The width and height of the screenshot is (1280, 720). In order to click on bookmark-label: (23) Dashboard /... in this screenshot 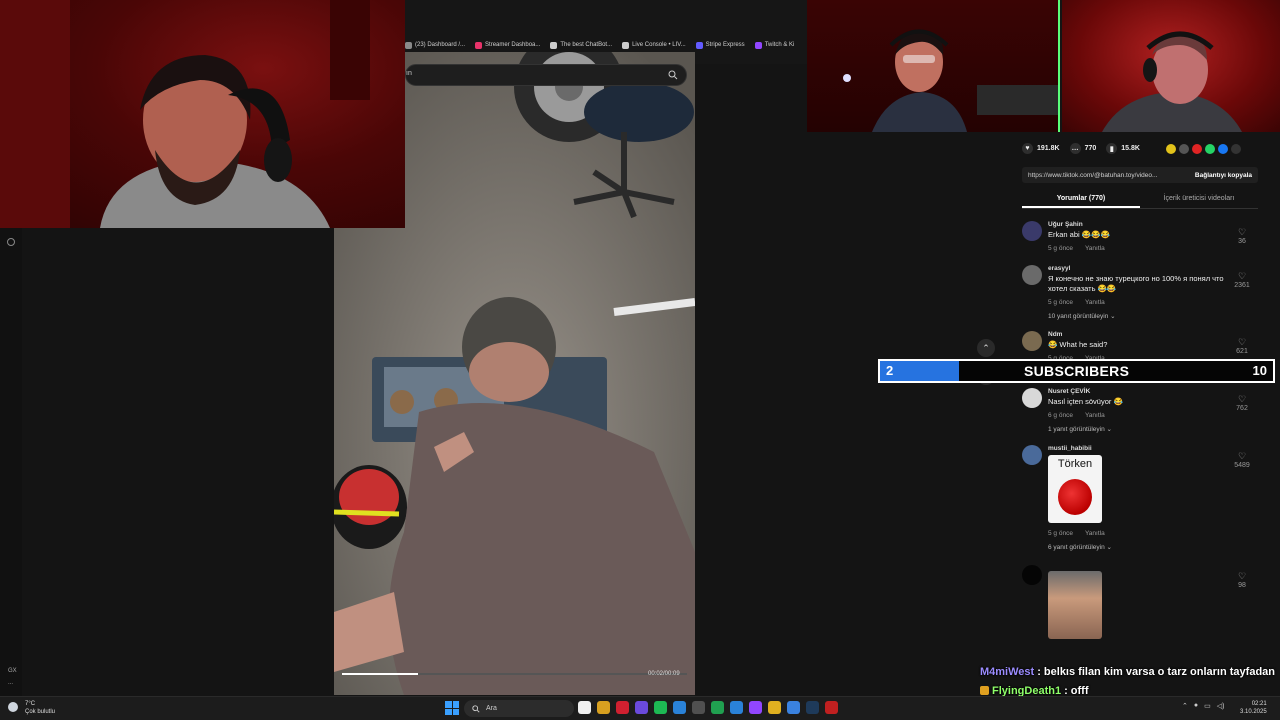, I will do `click(440, 45)`.